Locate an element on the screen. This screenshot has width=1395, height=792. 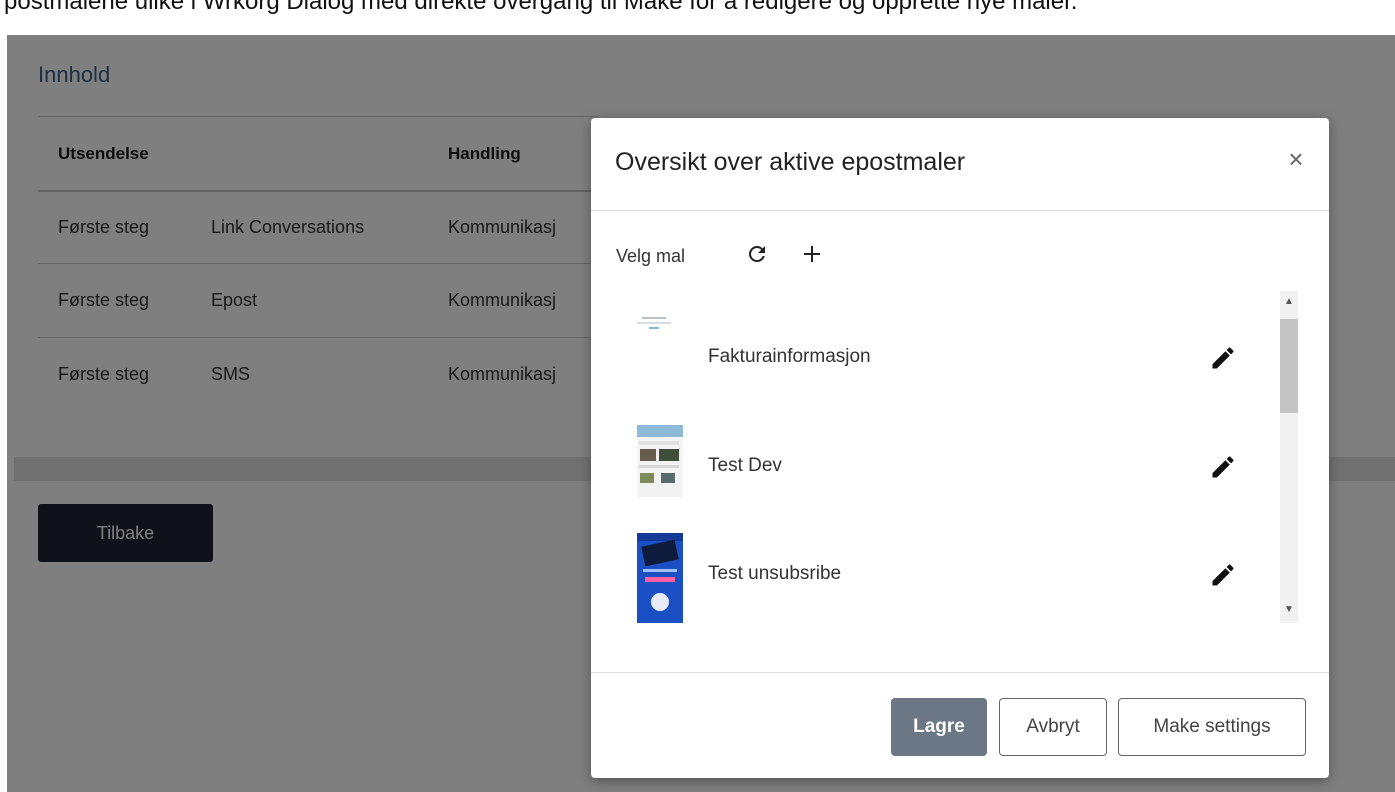
cancel-button: Avbryt is located at coordinates (1053, 727).